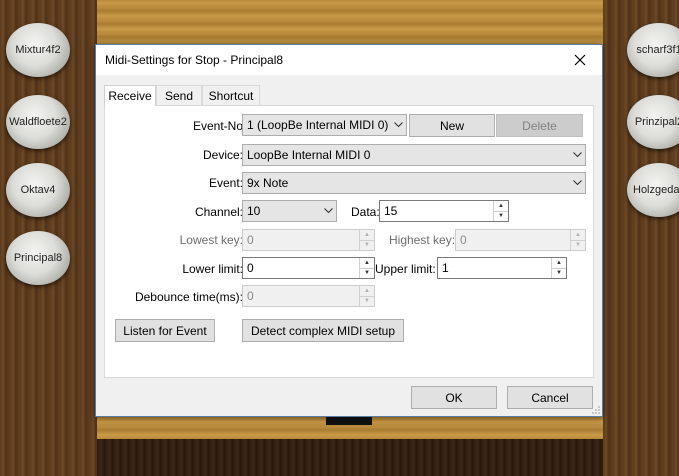 The width and height of the screenshot is (679, 476). What do you see at coordinates (308, 268) in the screenshot?
I see `lower-limit-spinner: 0 ▲ ▼` at bounding box center [308, 268].